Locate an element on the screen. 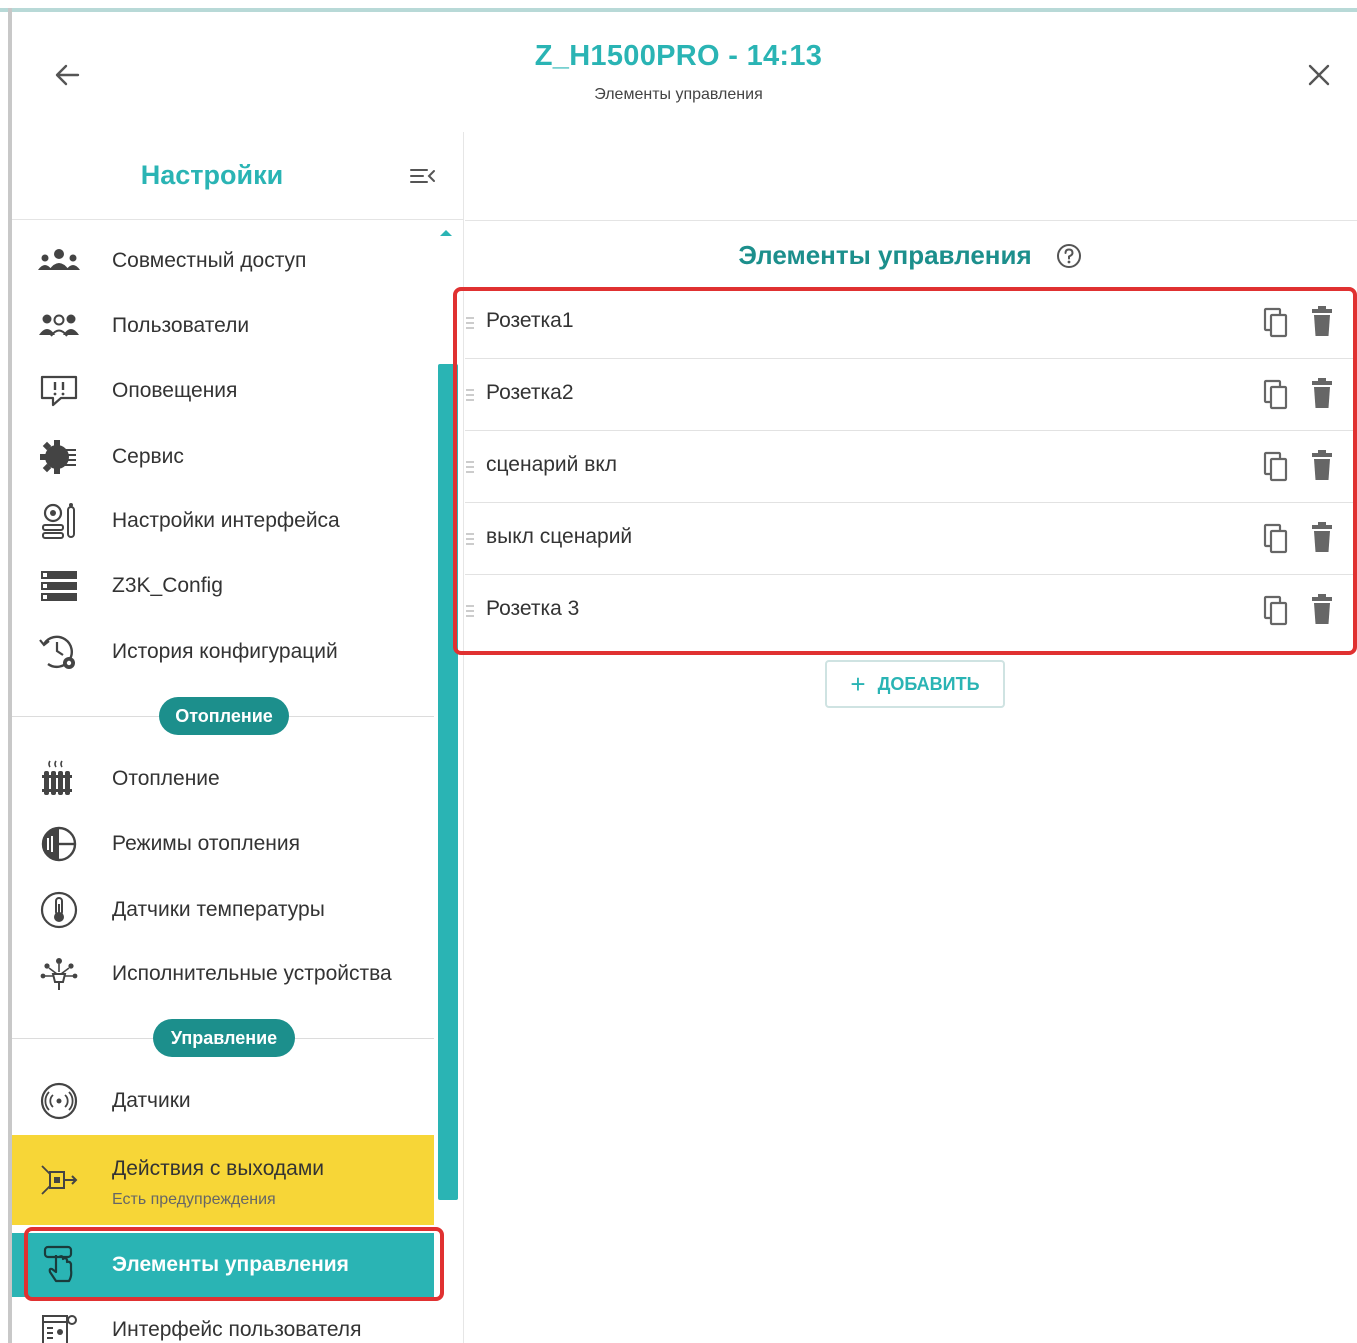 The height and width of the screenshot is (1343, 1357). scroll-up-arrow is located at coordinates (446, 233).